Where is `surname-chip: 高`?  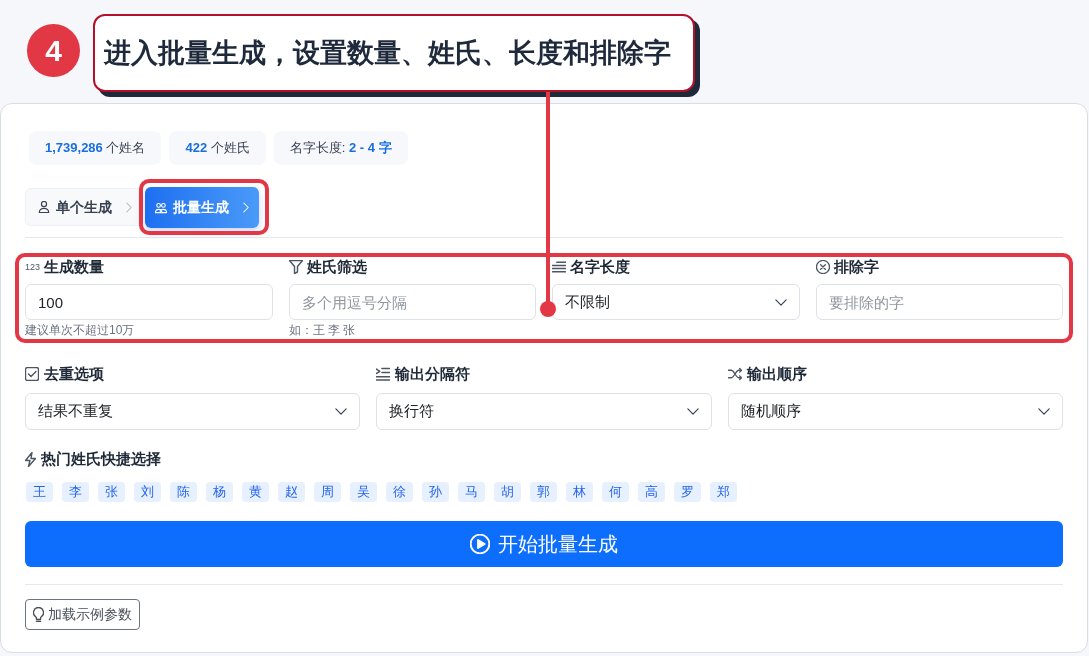
surname-chip: 高 is located at coordinates (651, 492).